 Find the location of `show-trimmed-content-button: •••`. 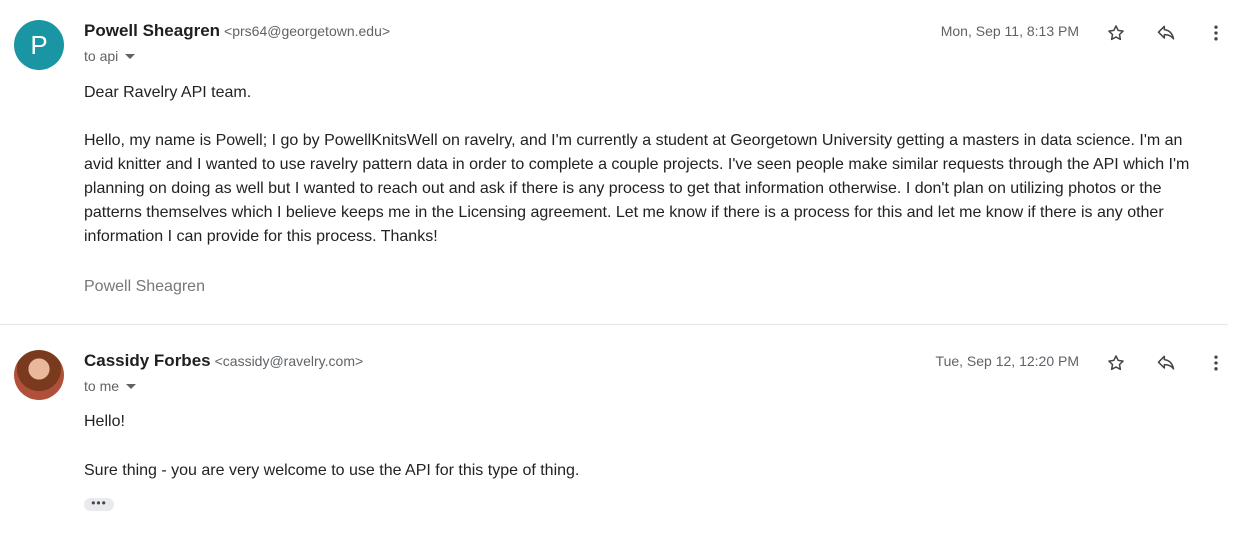

show-trimmed-content-button: ••• is located at coordinates (99, 504).